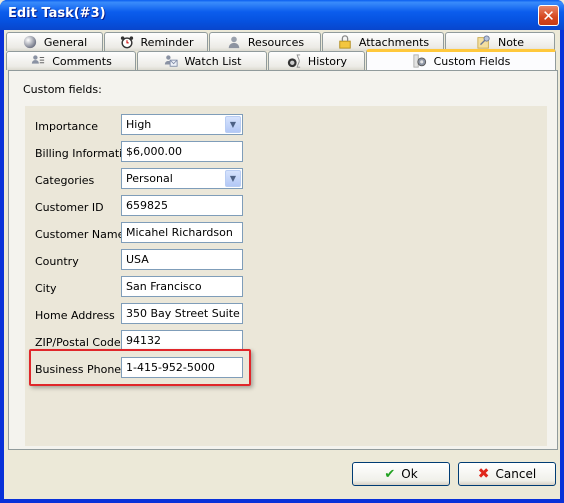  Describe the element at coordinates (276, 42) in the screenshot. I see `tab-label: Resources` at that location.